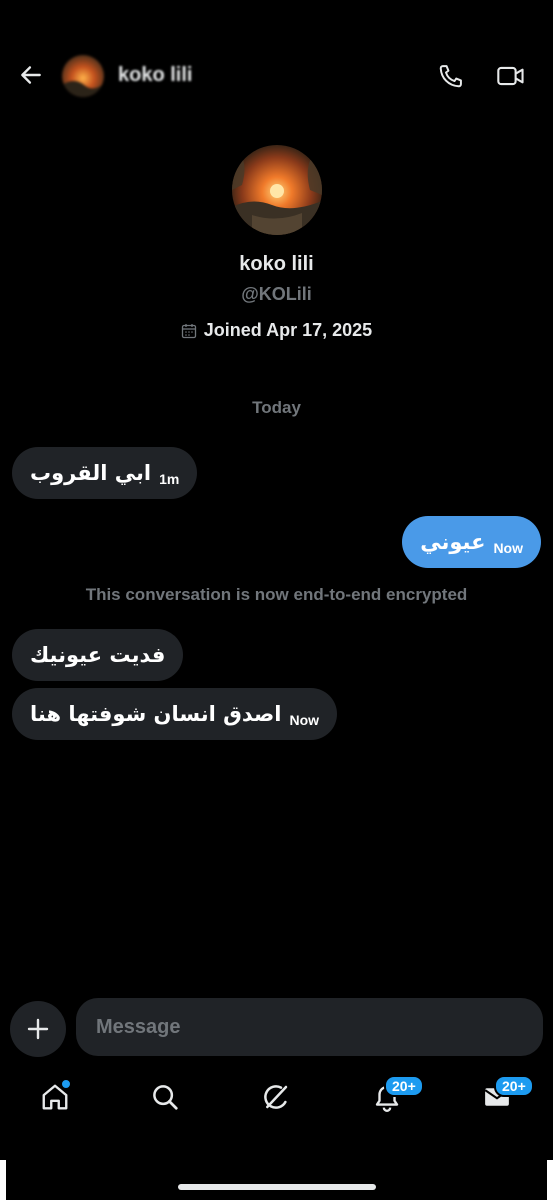  I want to click on header-name: koko lili, so click(155, 75).